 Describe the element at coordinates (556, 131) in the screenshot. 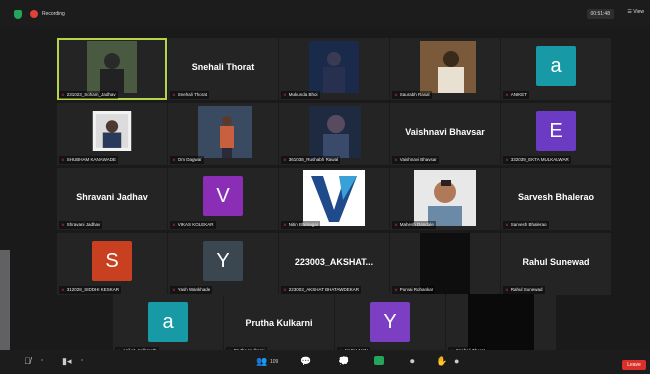

I see `participant-avatar: E` at that location.